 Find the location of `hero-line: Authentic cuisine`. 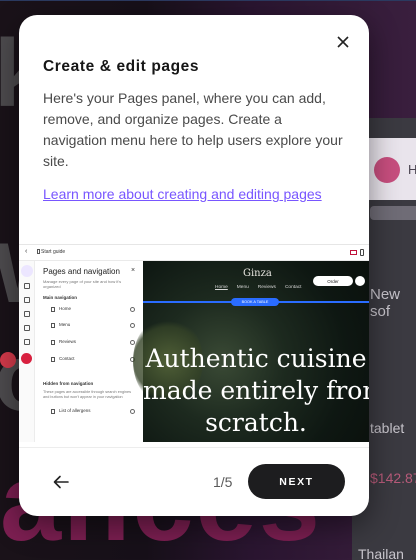

hero-line: Authentic cuisine is located at coordinates (256, 358).